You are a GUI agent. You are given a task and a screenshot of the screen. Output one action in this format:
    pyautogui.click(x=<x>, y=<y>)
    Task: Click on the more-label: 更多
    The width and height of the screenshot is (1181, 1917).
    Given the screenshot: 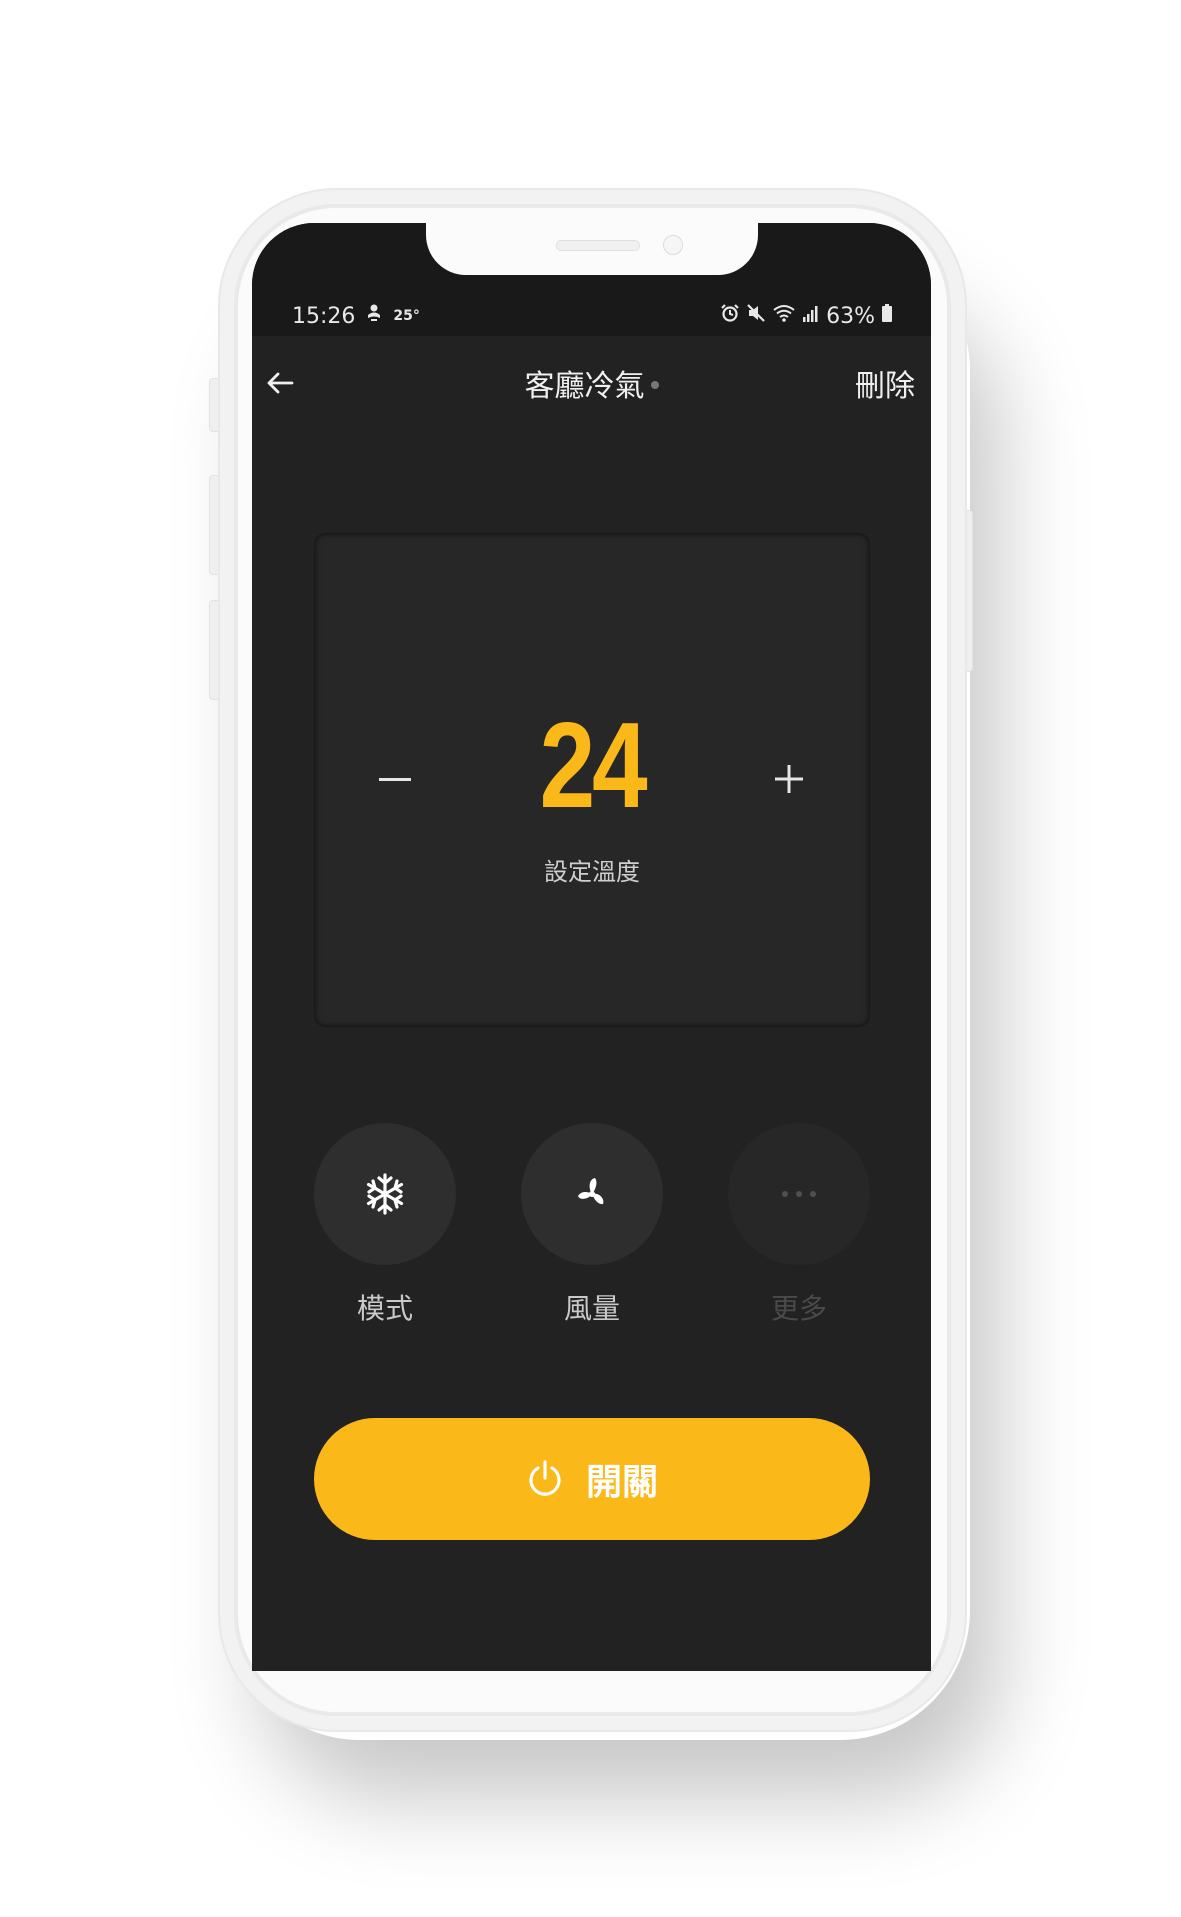 What is the action you would take?
    pyautogui.click(x=798, y=1308)
    